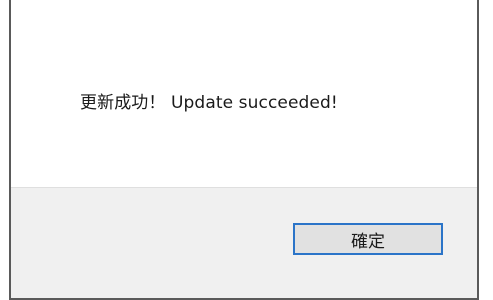 This screenshot has height=300, width=493. What do you see at coordinates (368, 241) in the screenshot?
I see `ok-button-label: 確定` at bounding box center [368, 241].